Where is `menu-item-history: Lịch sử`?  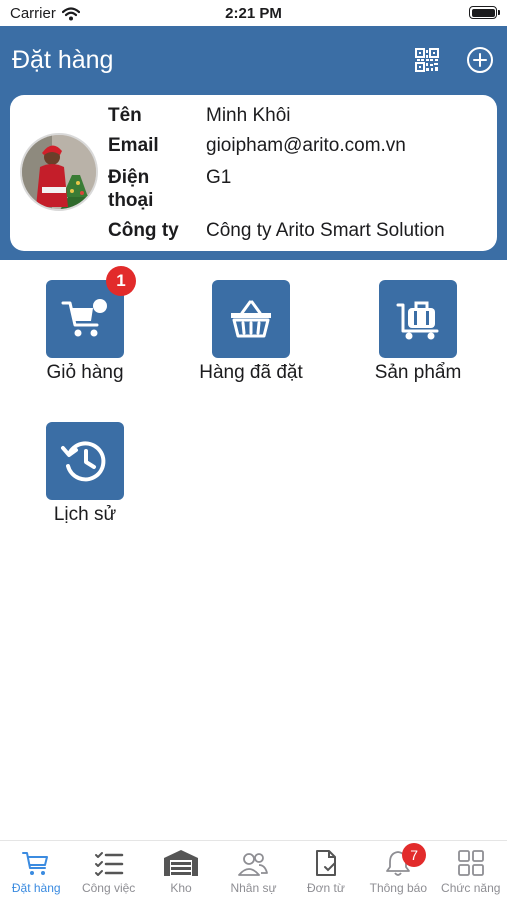 menu-item-history: Lịch sử is located at coordinates (85, 474).